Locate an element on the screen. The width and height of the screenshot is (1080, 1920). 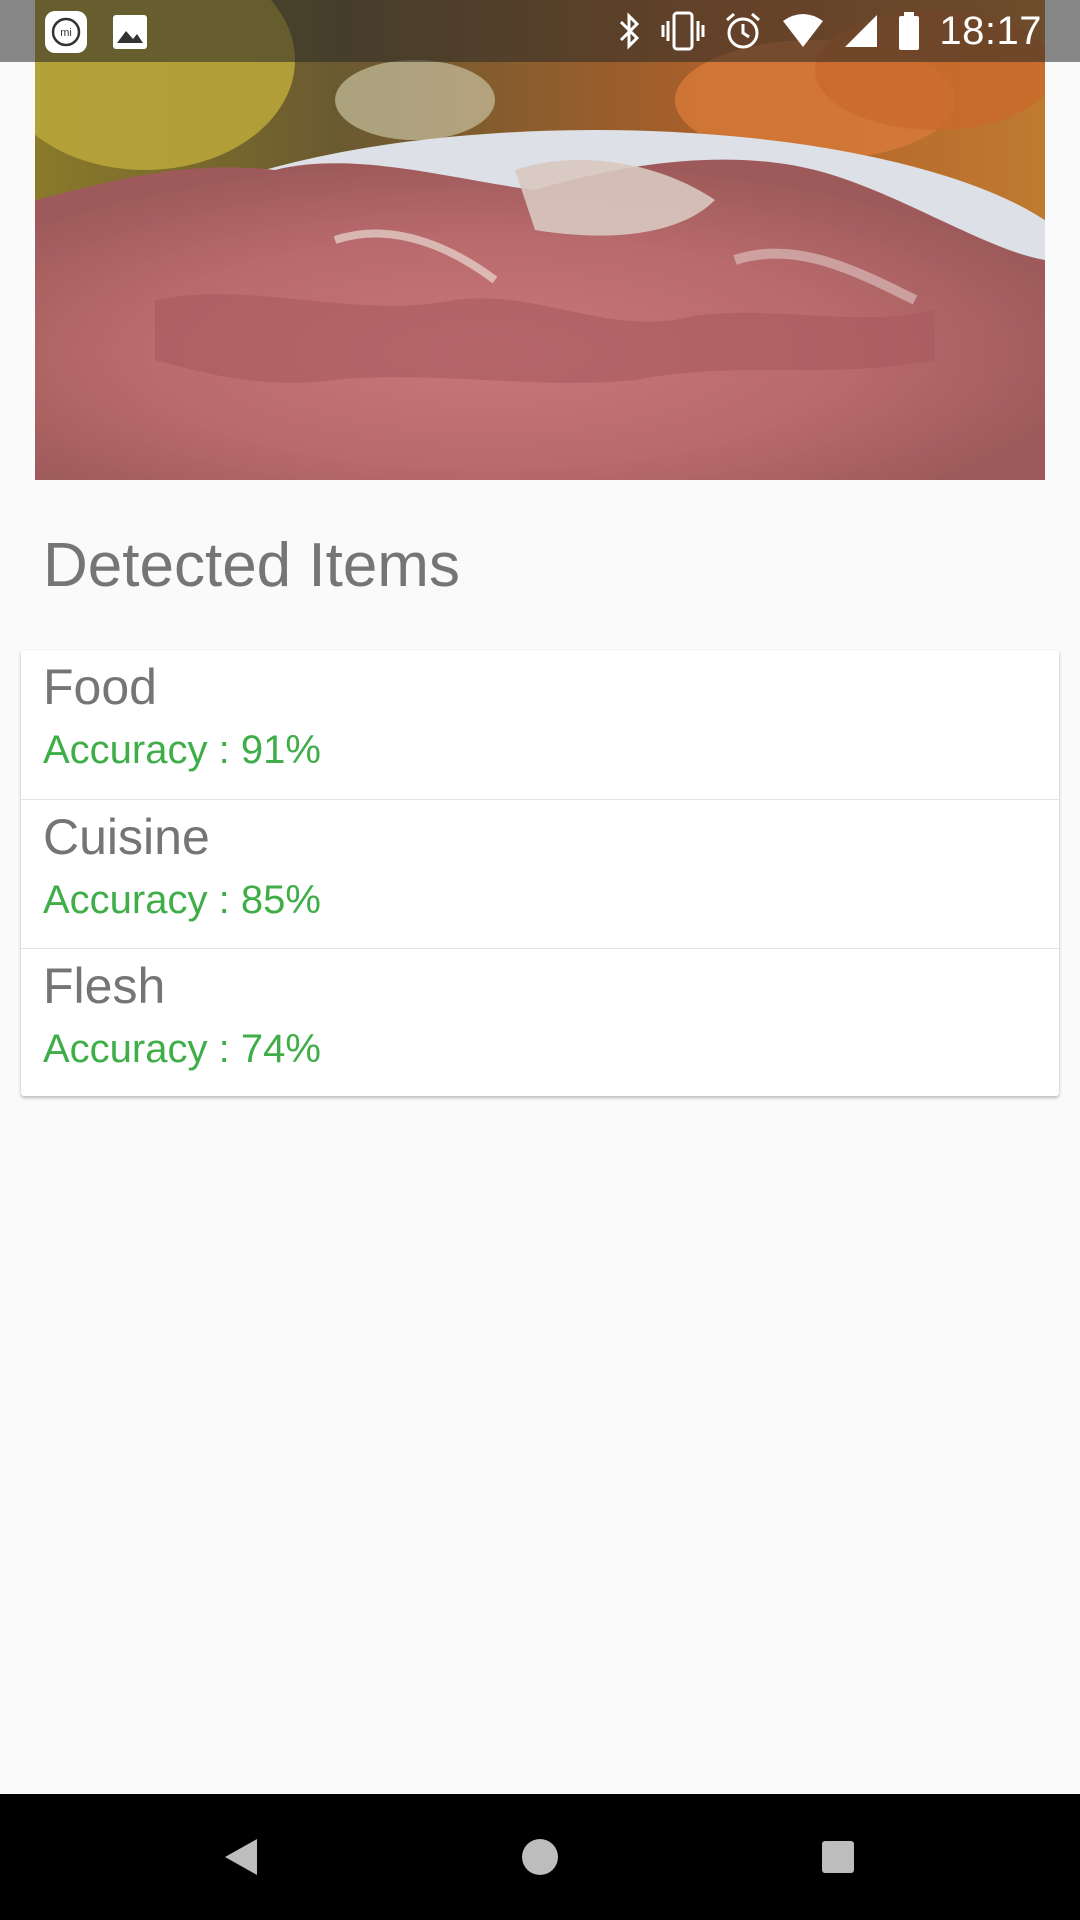
item-accuracy: Accuracy : 91% is located at coordinates (182, 750).